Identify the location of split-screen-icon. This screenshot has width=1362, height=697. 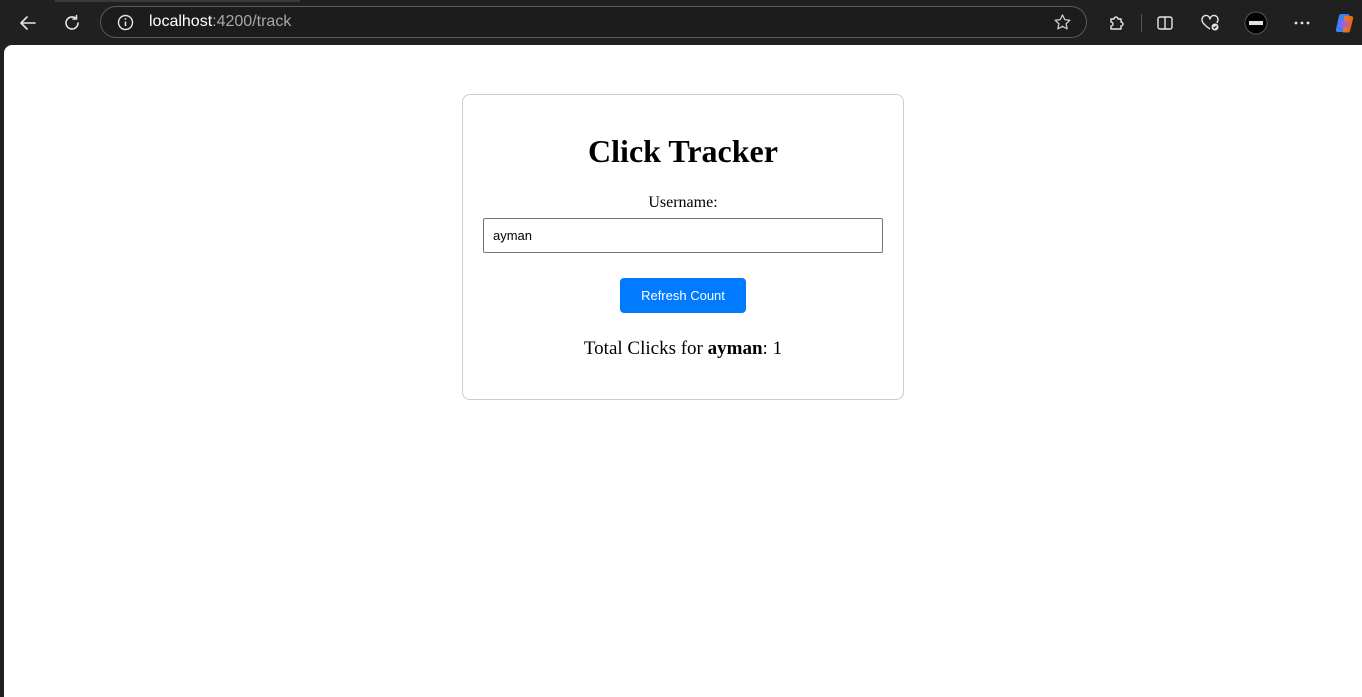
(1165, 23).